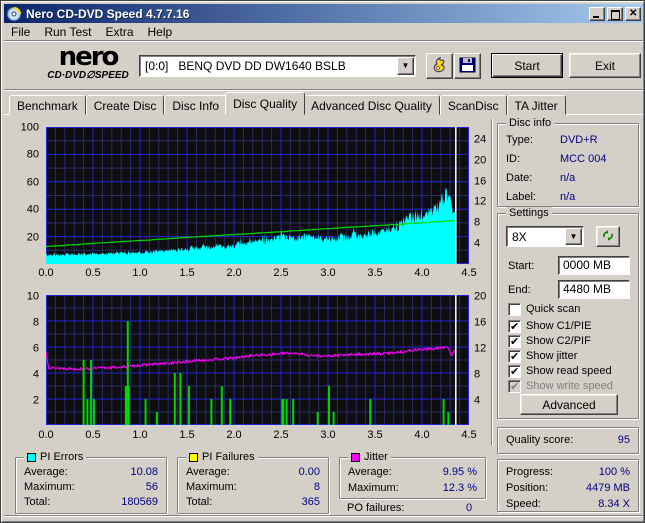  What do you see at coordinates (323, 518) in the screenshot?
I see `statusbar` at bounding box center [323, 518].